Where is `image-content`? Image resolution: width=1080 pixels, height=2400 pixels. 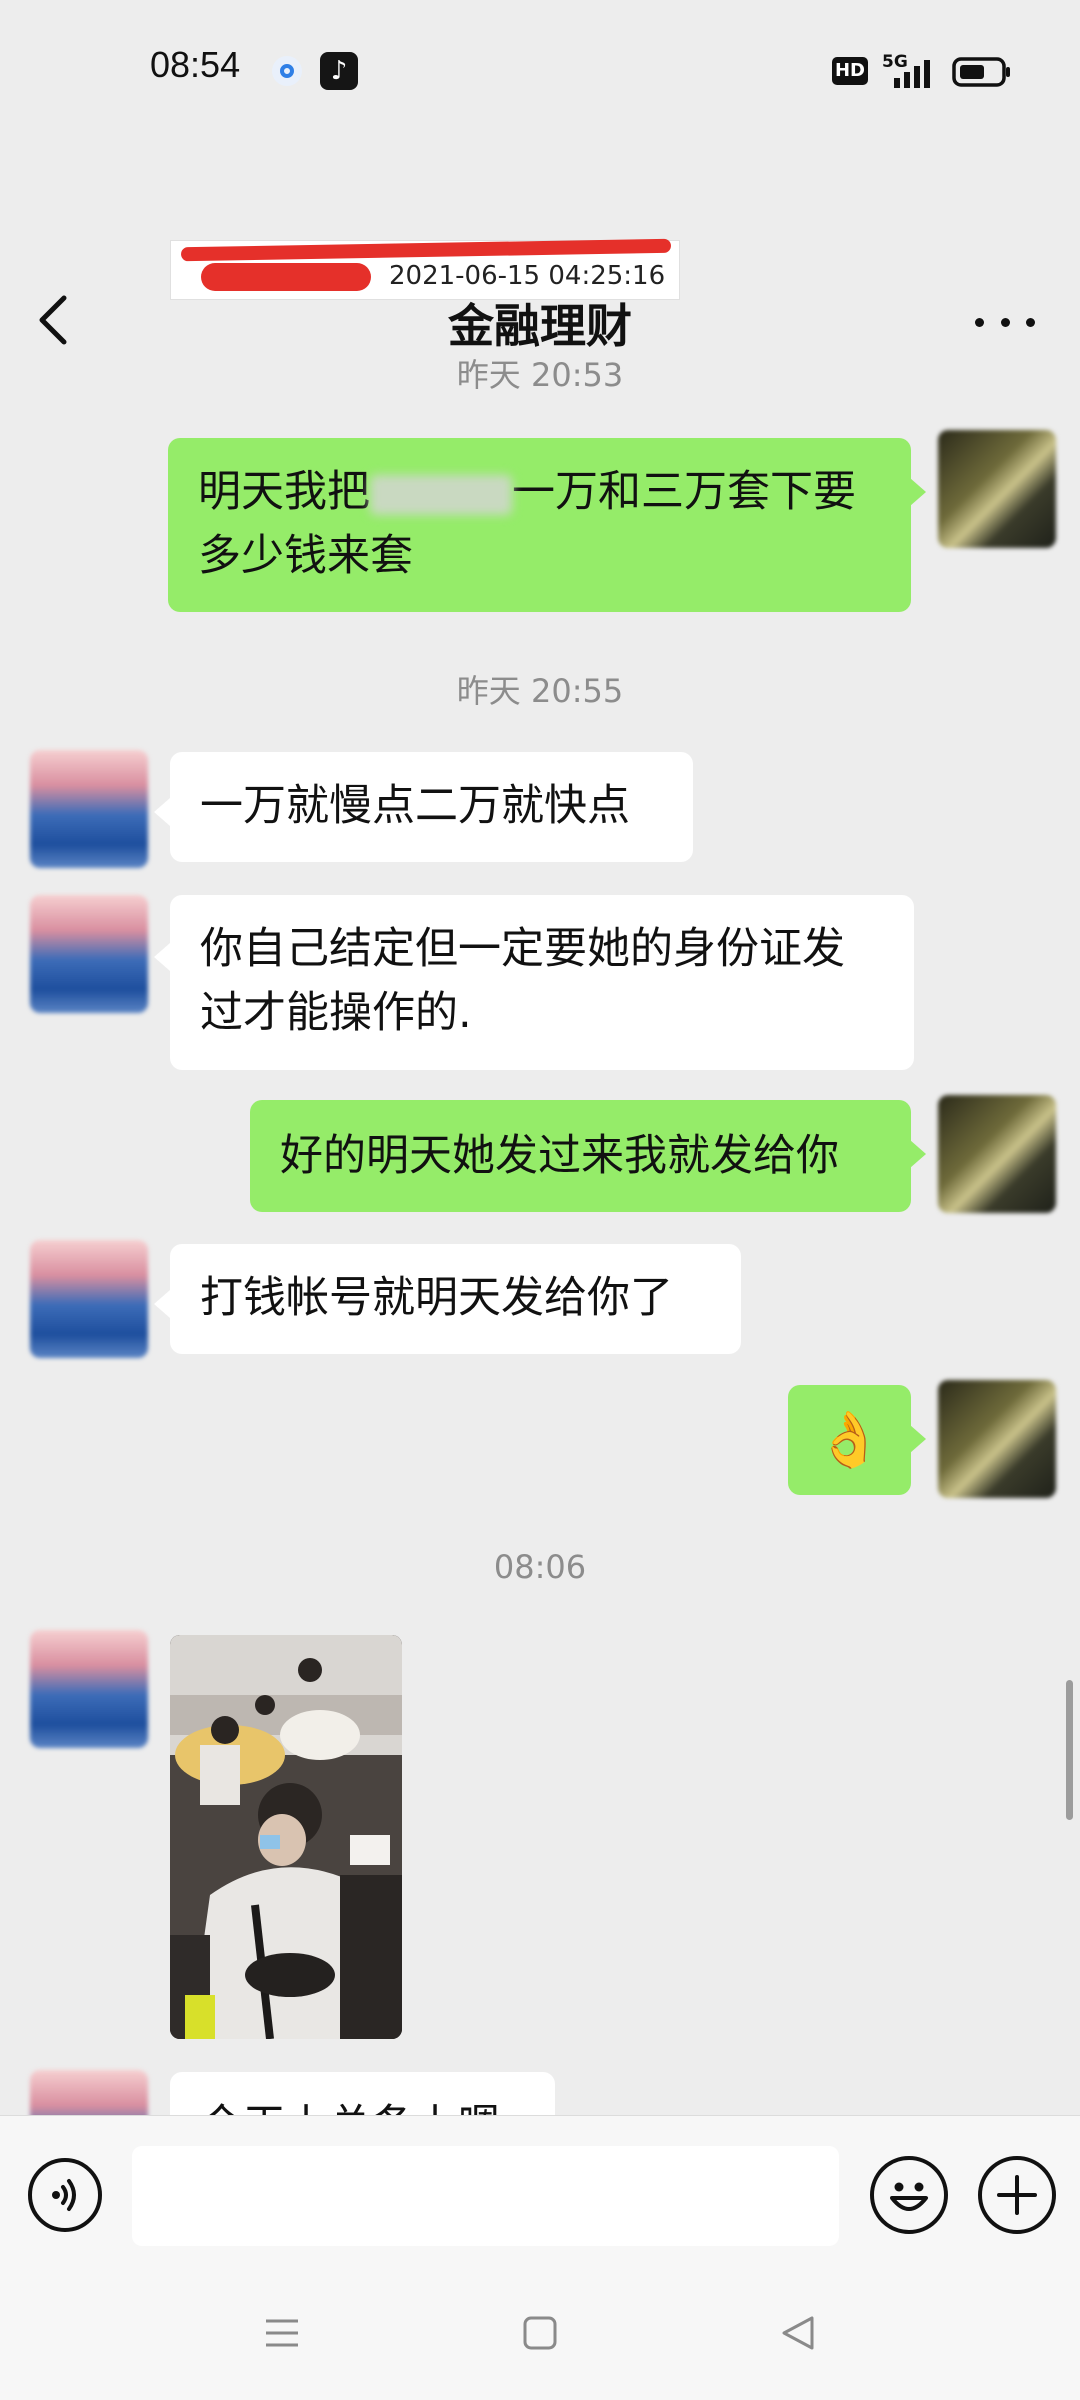 image-content is located at coordinates (286, 1837).